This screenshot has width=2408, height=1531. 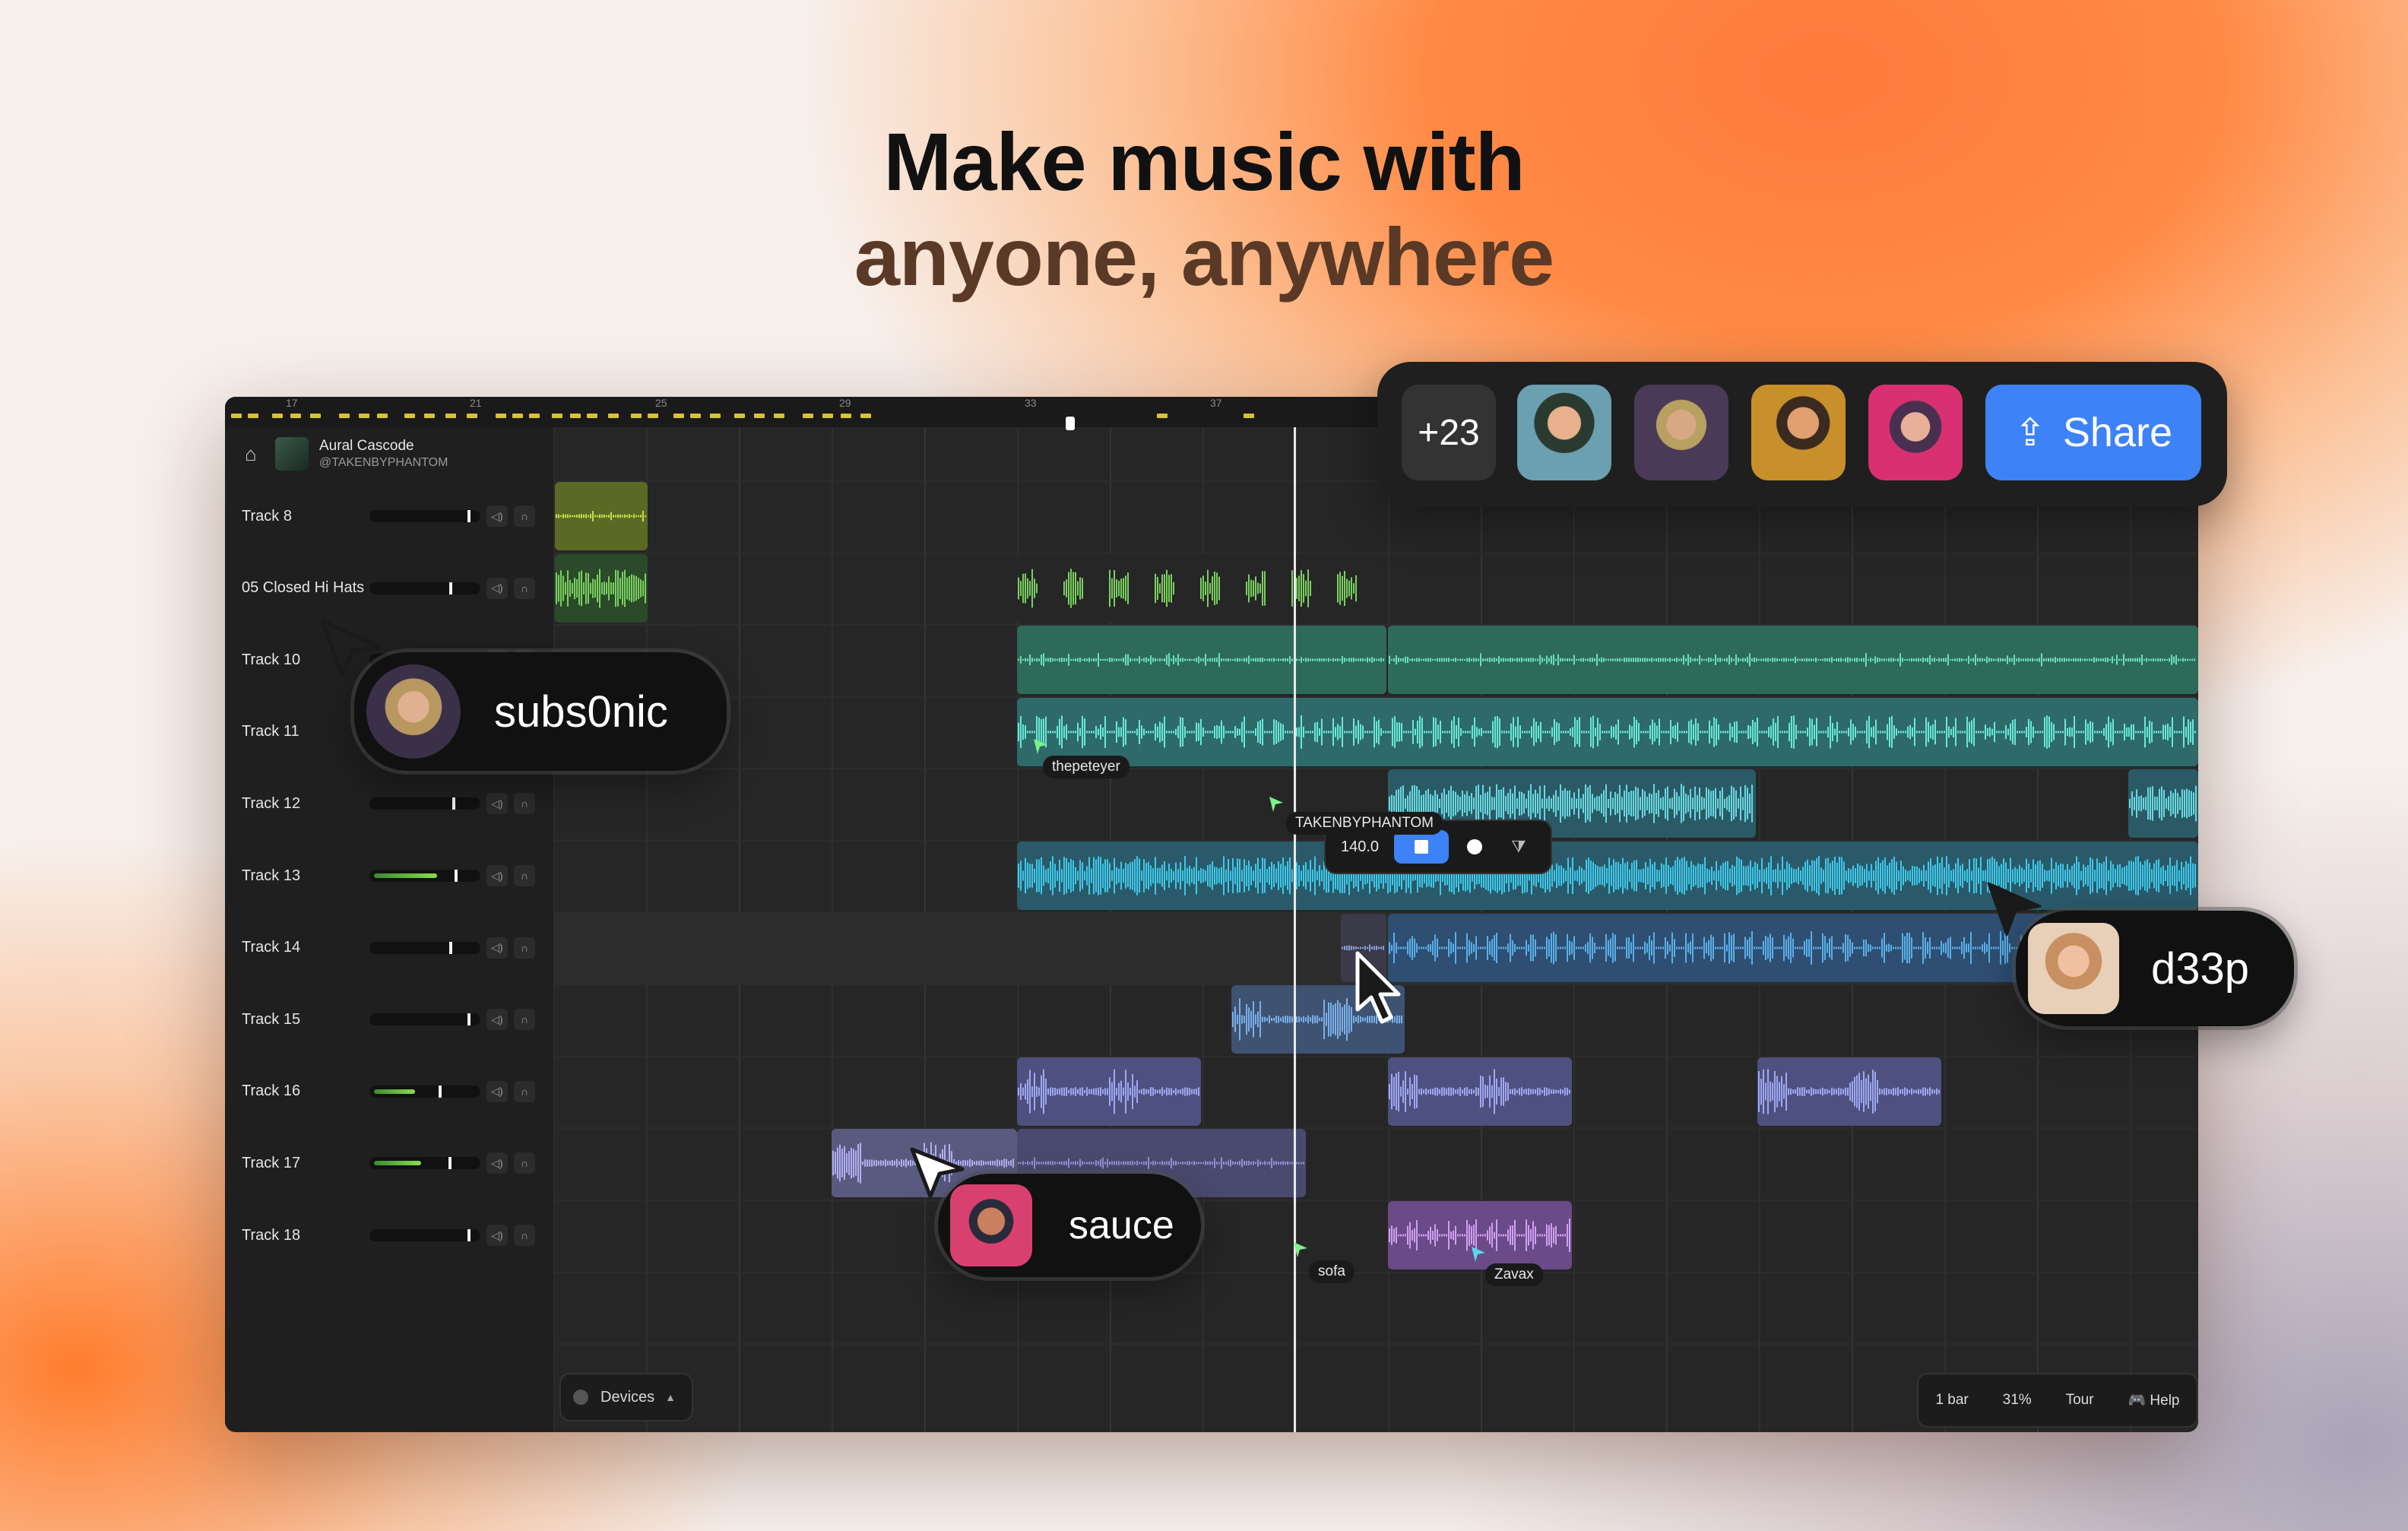 What do you see at coordinates (626, 1397) in the screenshot?
I see `devices-button: Devices ▲` at bounding box center [626, 1397].